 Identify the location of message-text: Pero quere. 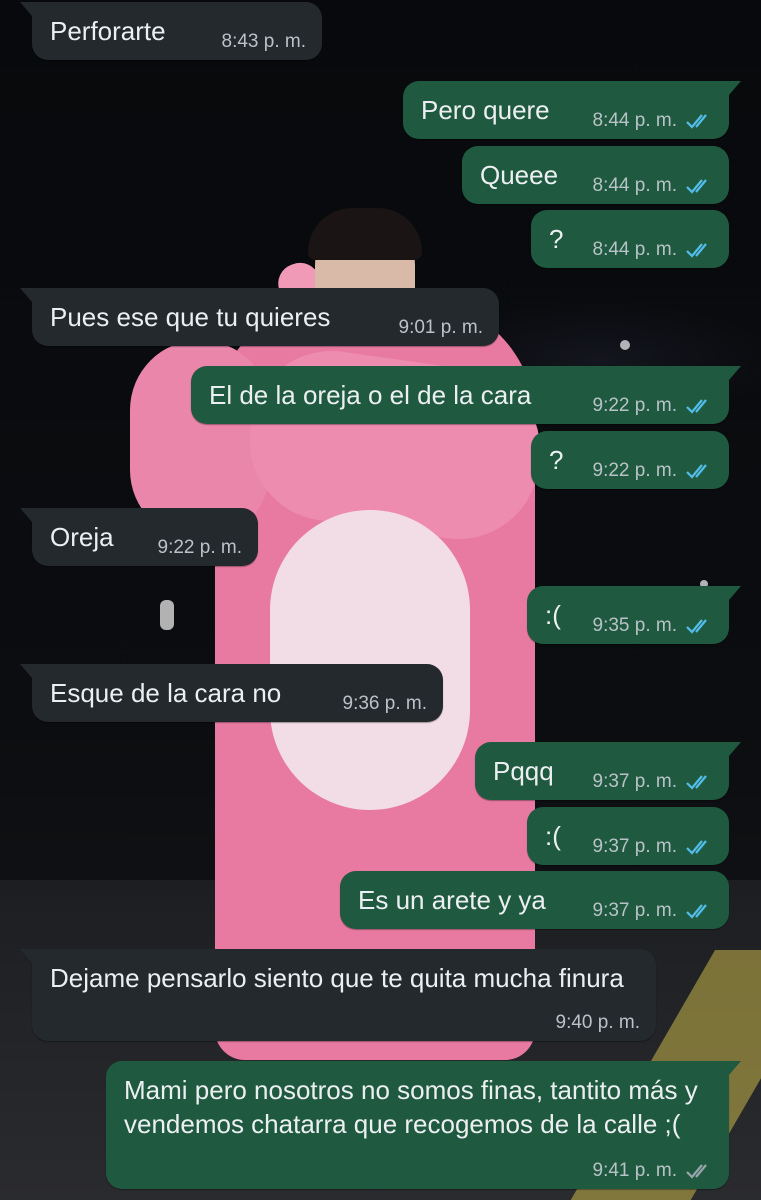
(485, 110).